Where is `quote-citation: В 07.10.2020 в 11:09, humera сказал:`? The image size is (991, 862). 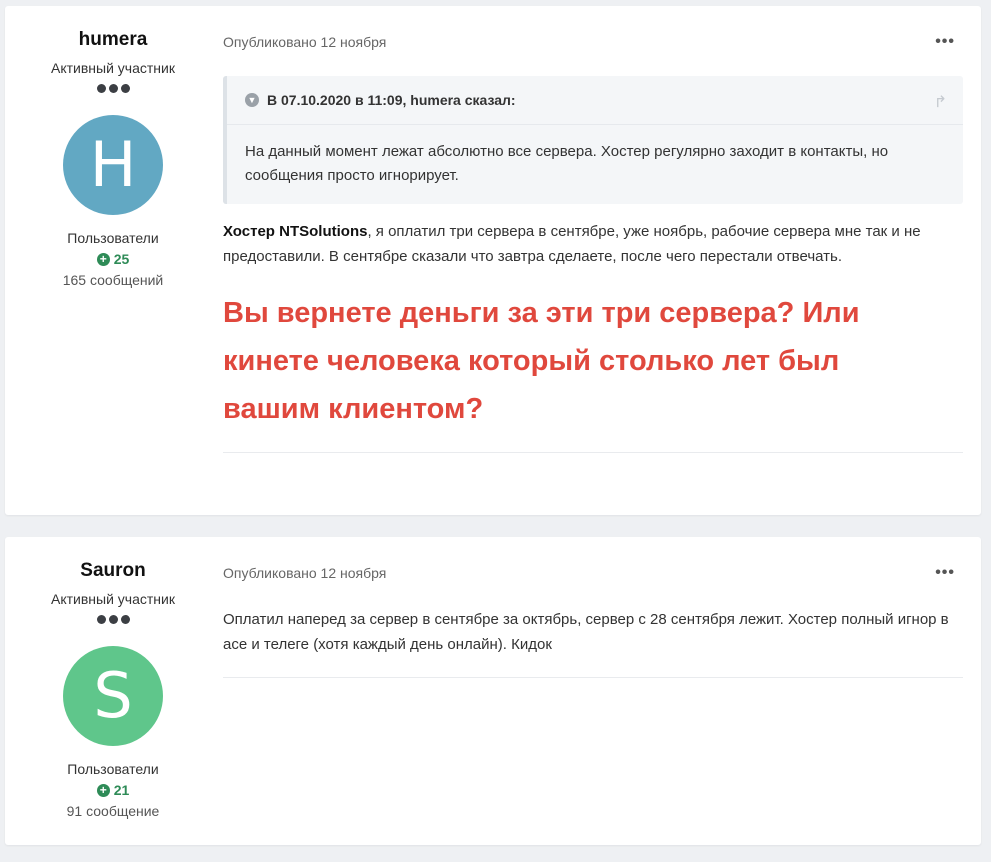
quote-citation: В 07.10.2020 в 11:09, humera сказал: is located at coordinates (391, 100).